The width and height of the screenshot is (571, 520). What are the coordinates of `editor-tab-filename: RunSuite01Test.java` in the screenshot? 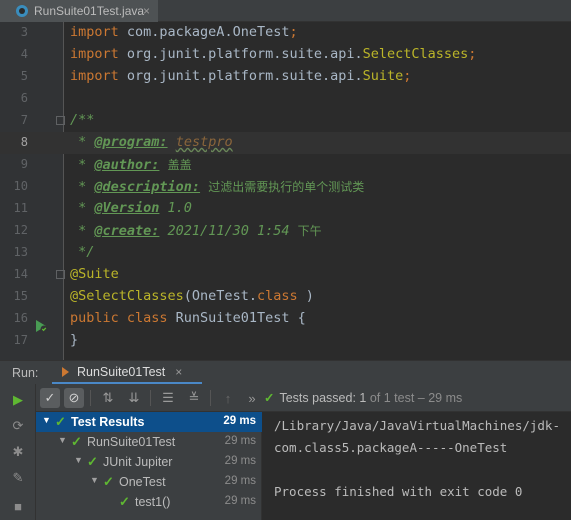 It's located at (89, 11).